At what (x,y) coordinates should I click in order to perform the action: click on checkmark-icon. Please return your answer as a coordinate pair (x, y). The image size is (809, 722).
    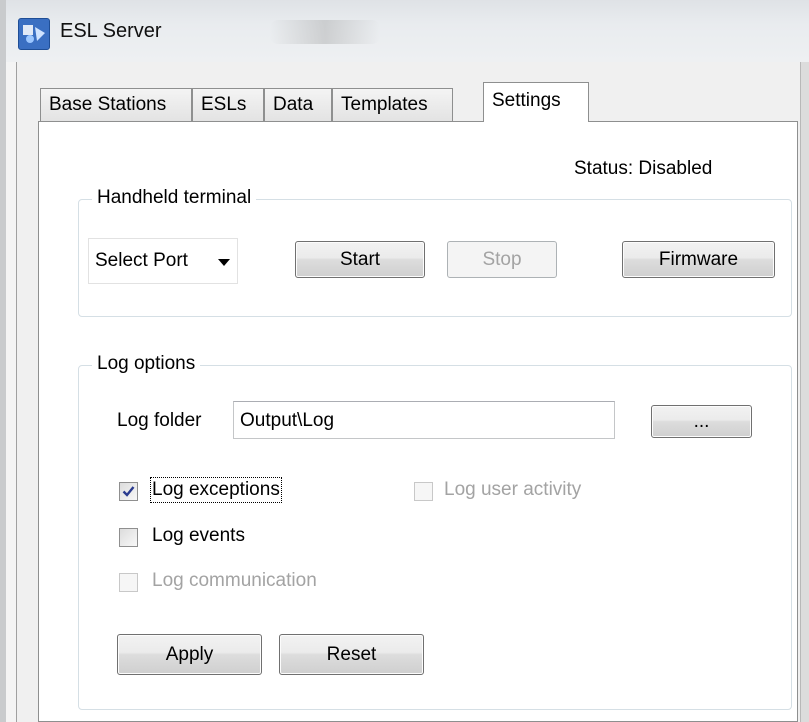
    Looking at the image, I should click on (128, 491).